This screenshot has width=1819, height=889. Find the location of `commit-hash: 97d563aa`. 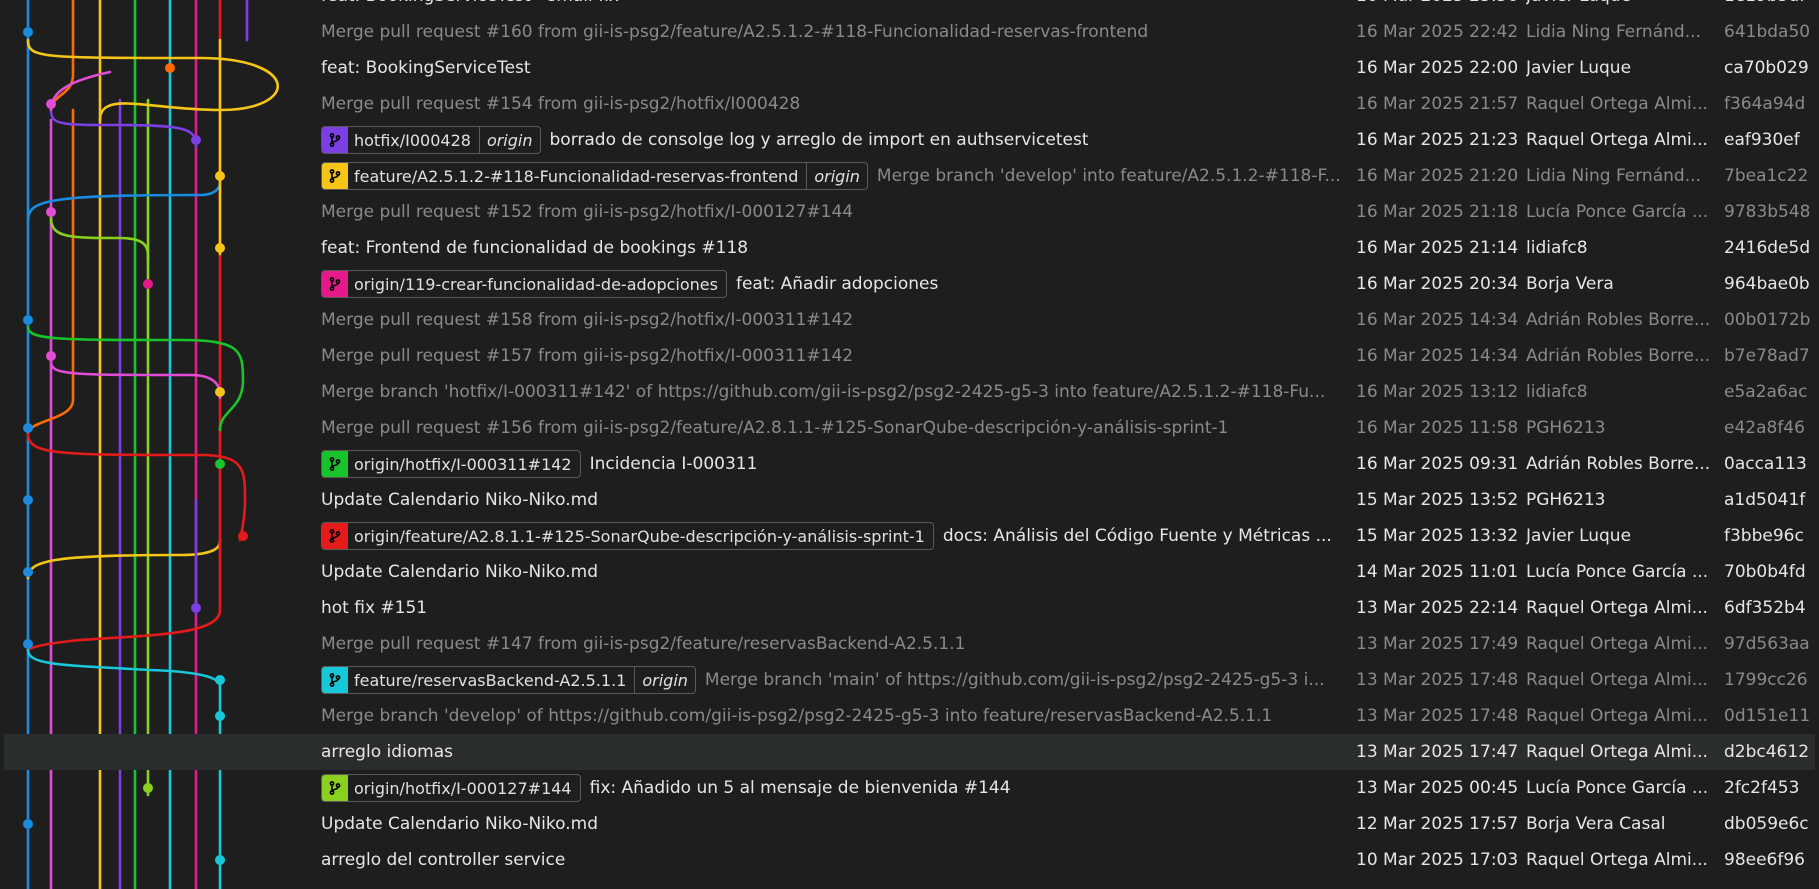

commit-hash: 97d563aa is located at coordinates (1767, 644).